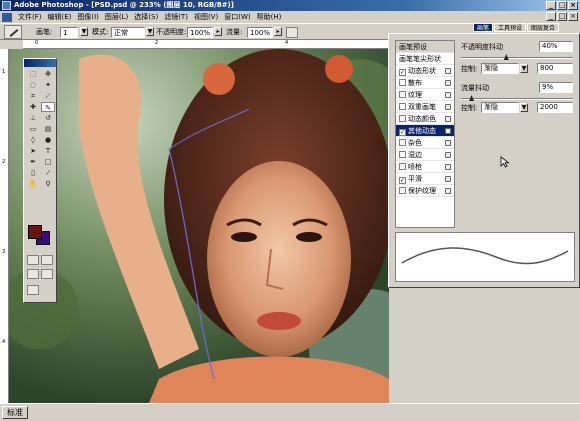  Describe the element at coordinates (573, 5) in the screenshot. I see `close-button: ×` at that location.